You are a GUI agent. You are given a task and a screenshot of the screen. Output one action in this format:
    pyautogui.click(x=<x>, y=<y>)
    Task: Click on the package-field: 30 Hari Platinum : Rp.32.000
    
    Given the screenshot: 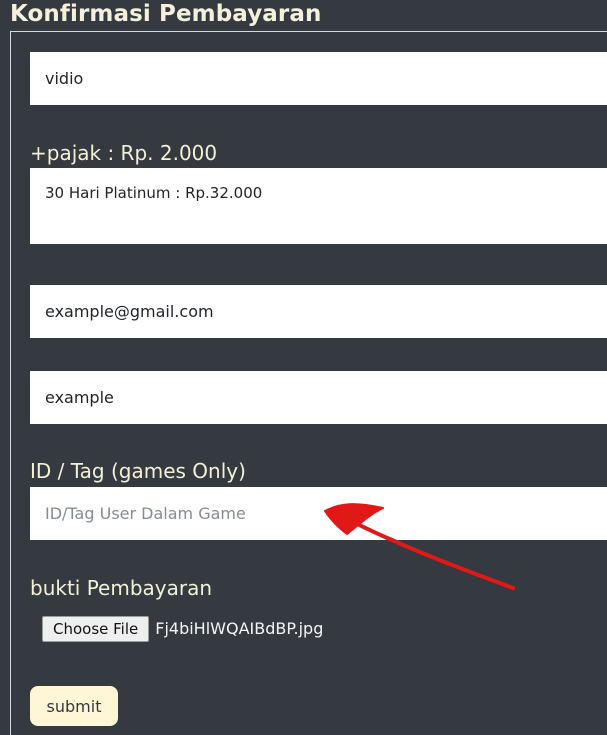 What is the action you would take?
    pyautogui.click(x=318, y=206)
    